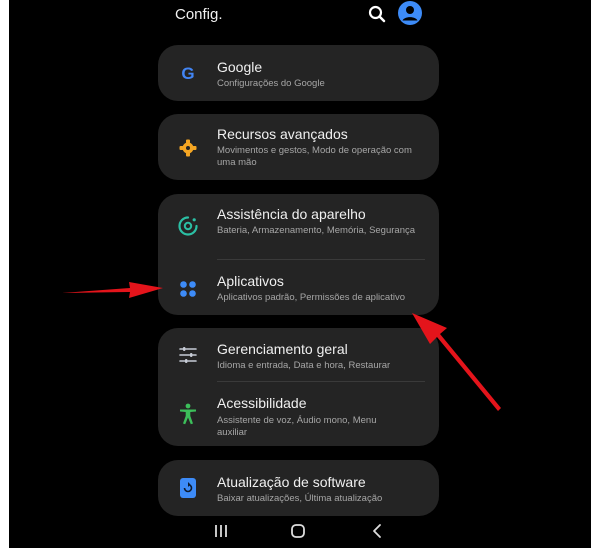 Image resolution: width=600 pixels, height=551 pixels. What do you see at coordinates (188, 355) in the screenshot?
I see `sliders-icon` at bounding box center [188, 355].